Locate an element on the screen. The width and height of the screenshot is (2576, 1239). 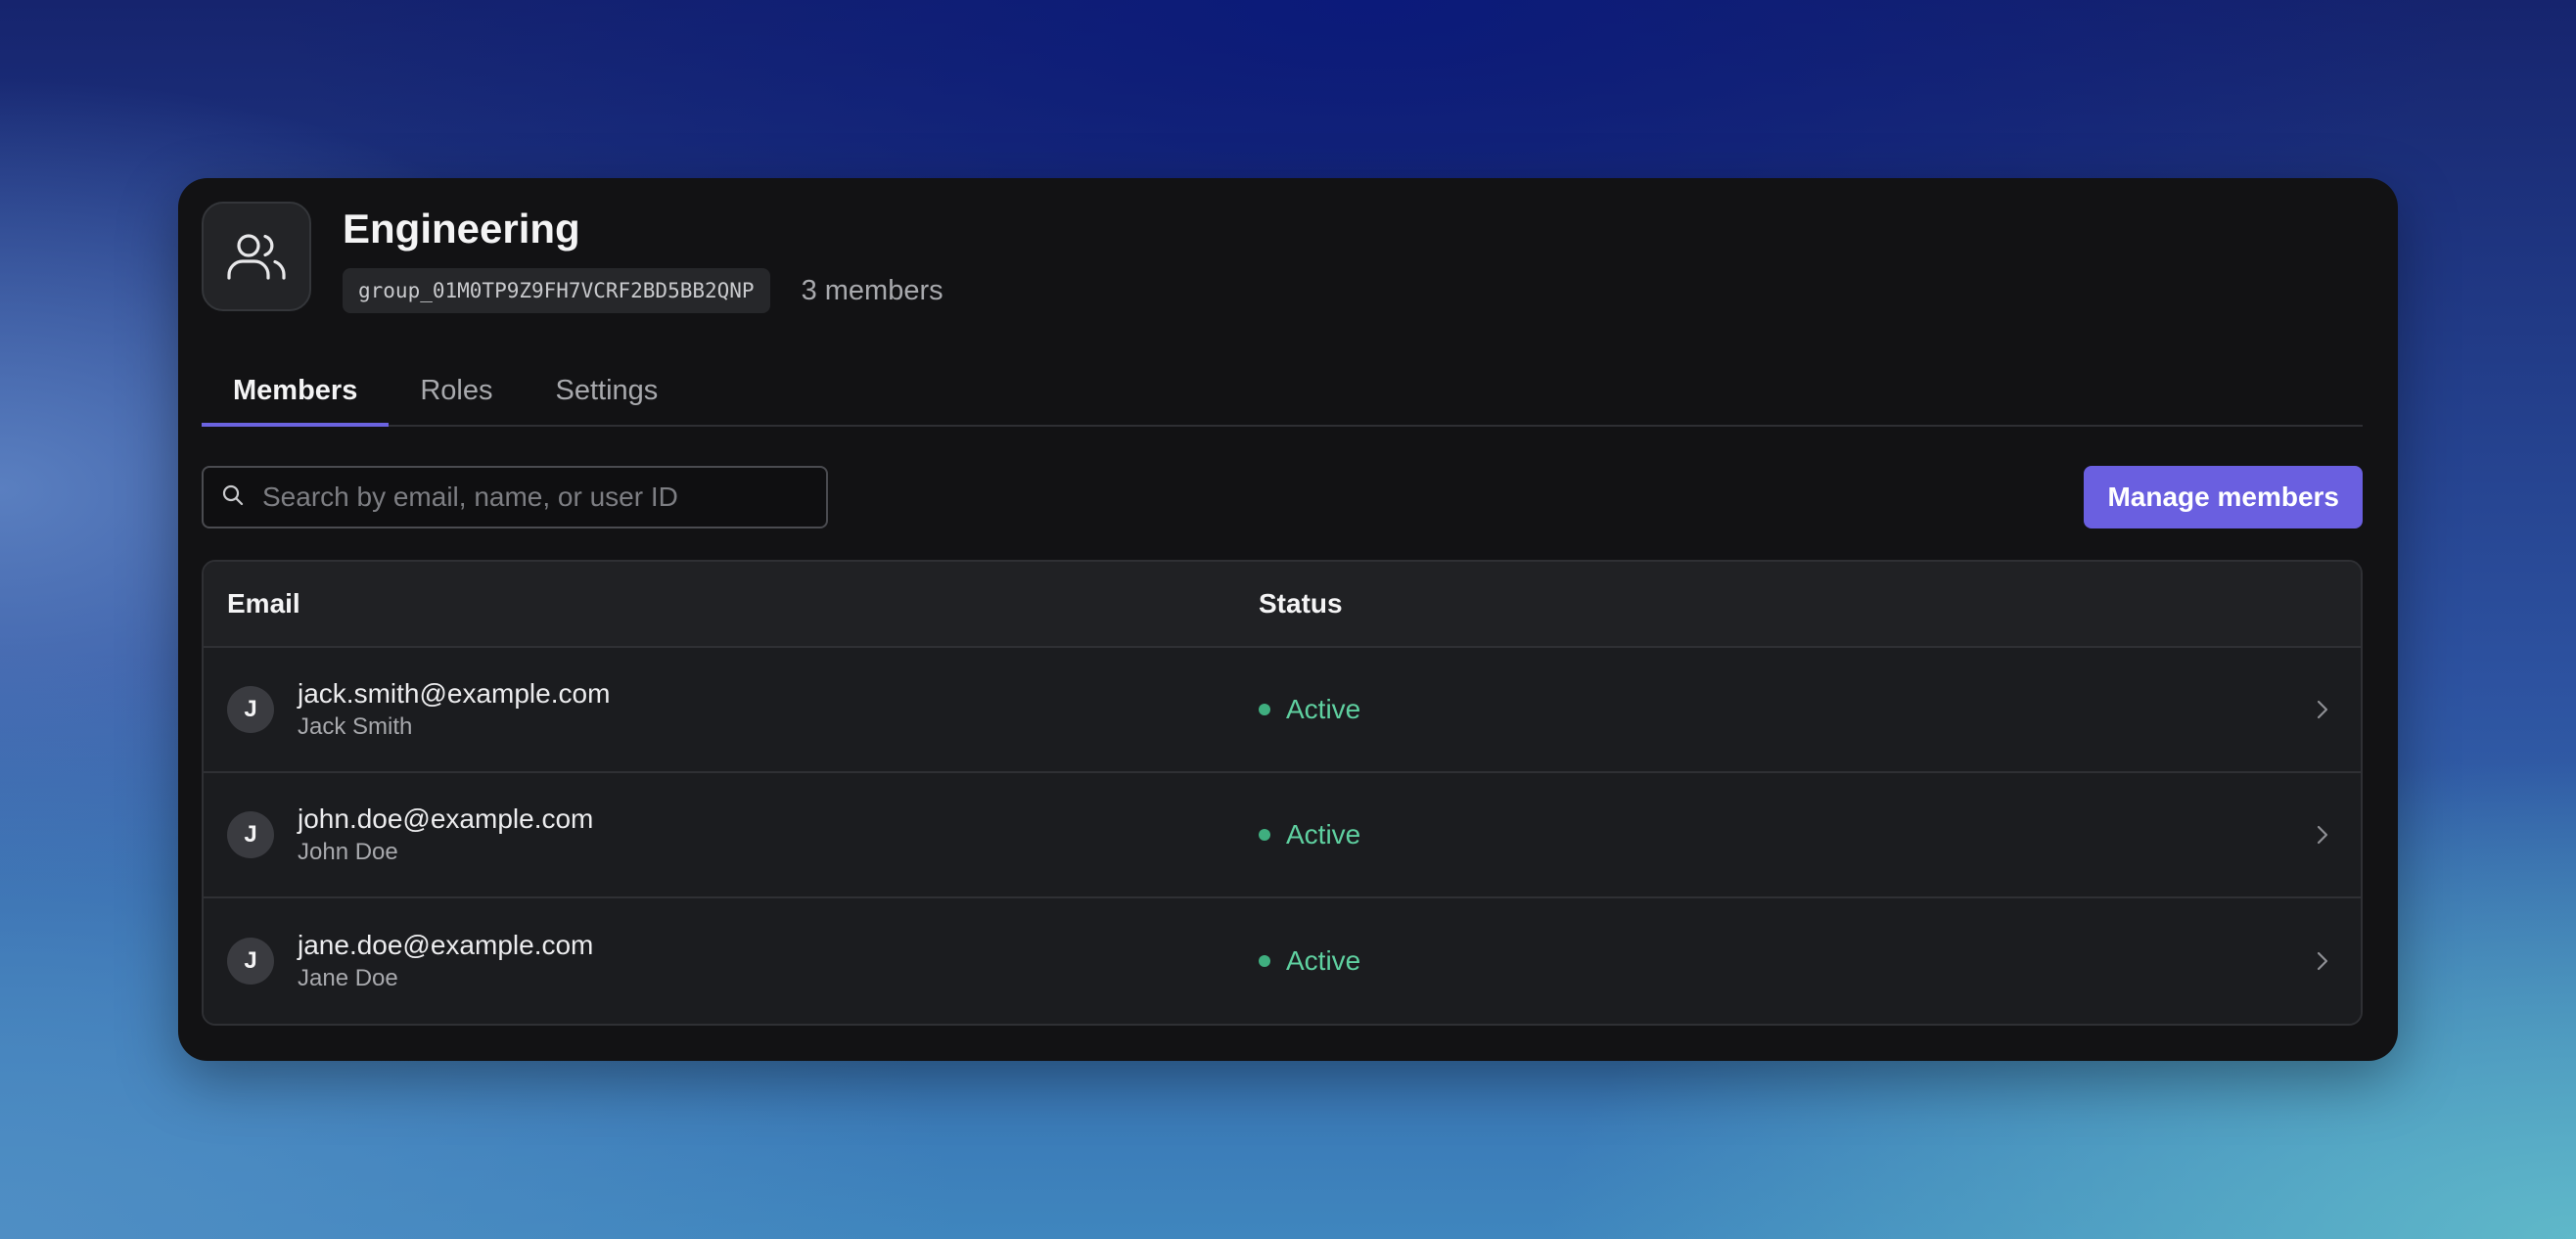
search-input is located at coordinates (544, 497).